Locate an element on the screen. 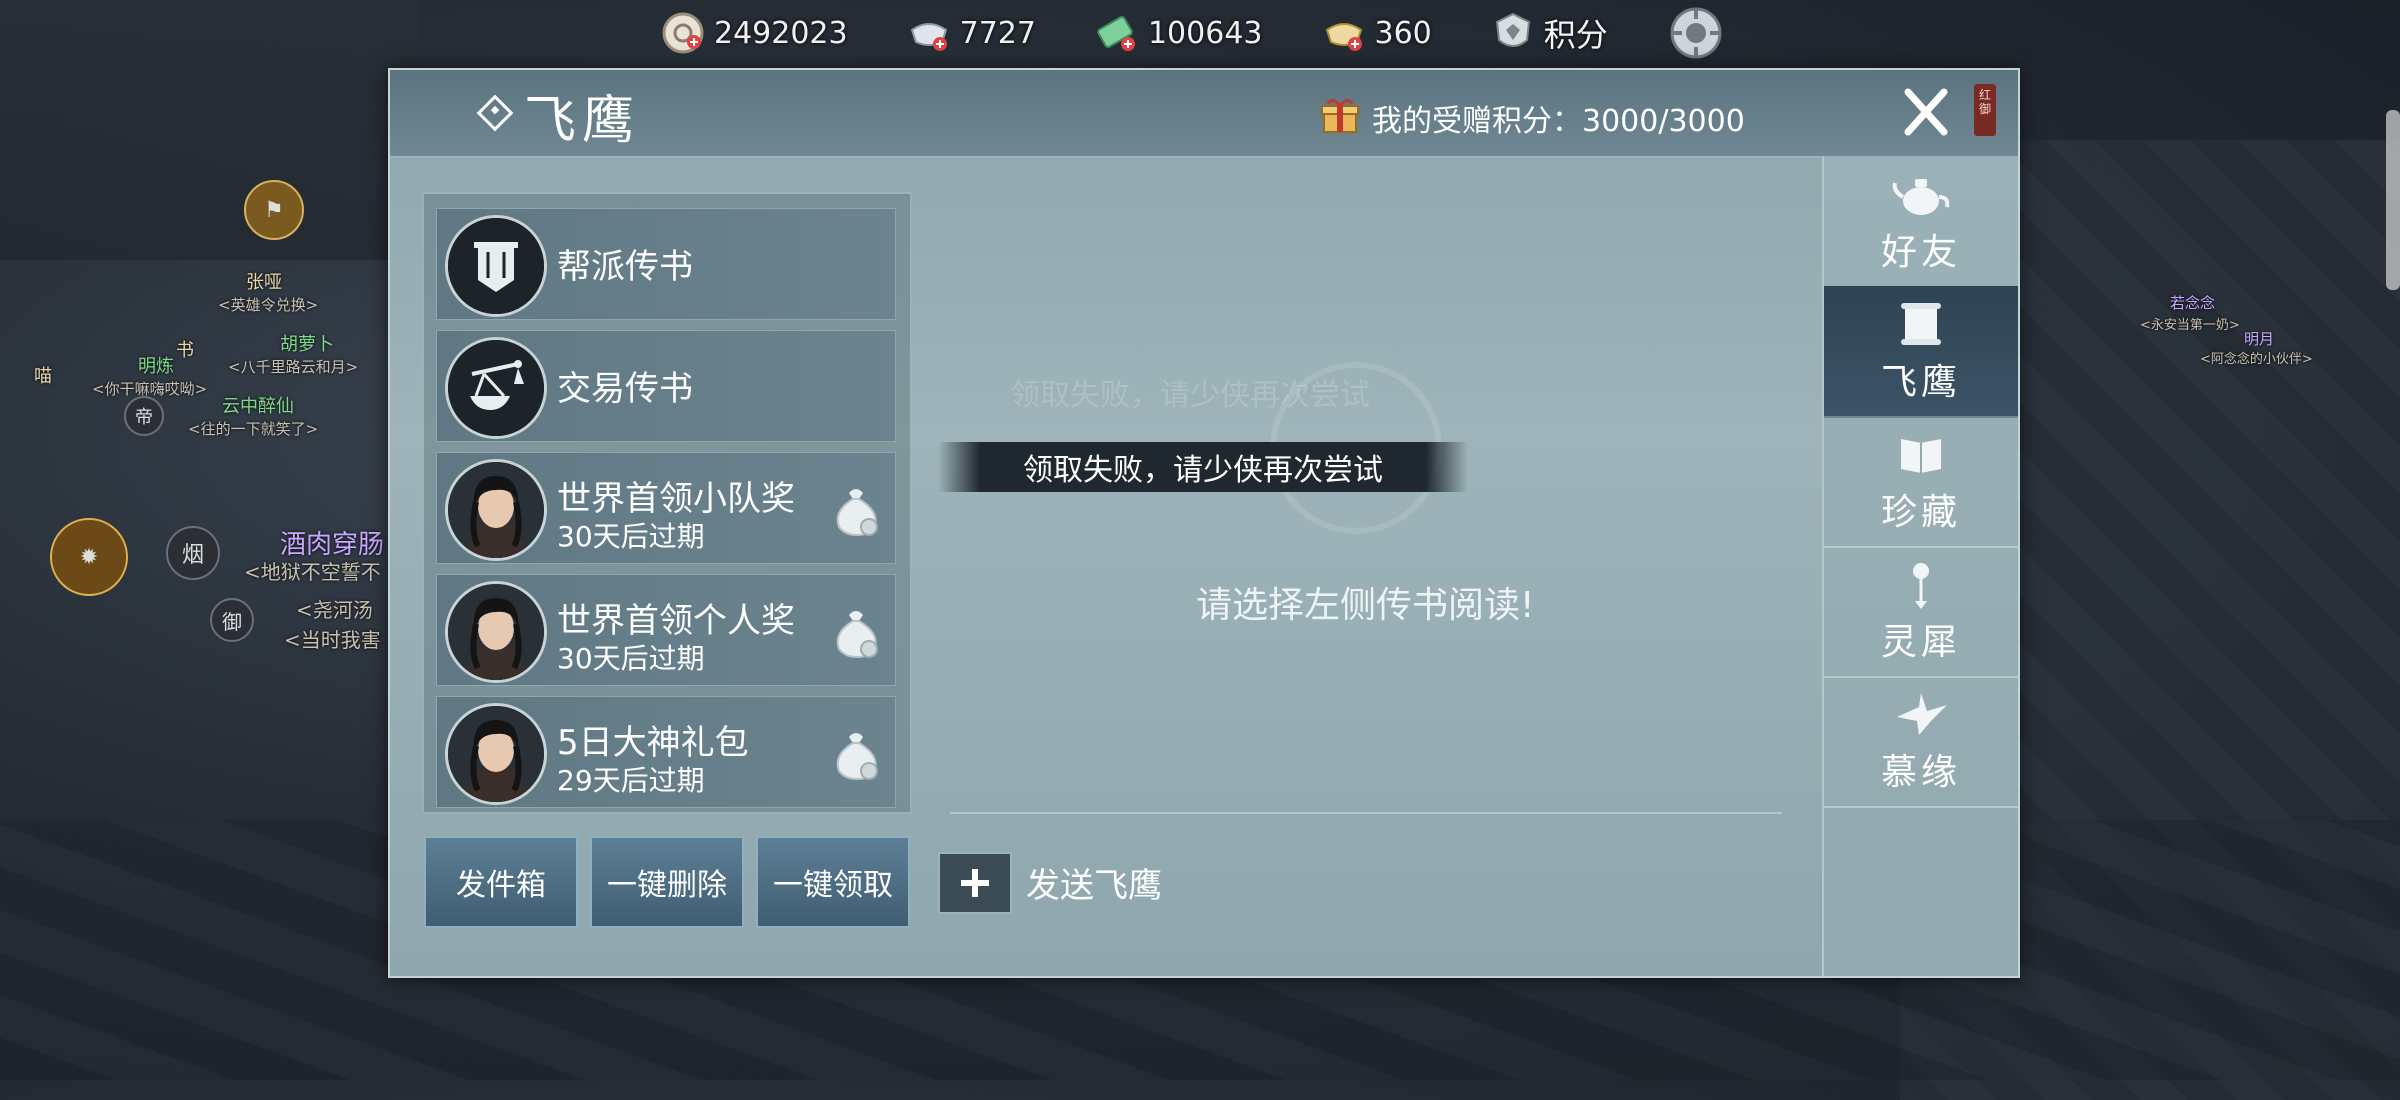 Image resolution: width=2400 pixels, height=1100 pixels. scroll-icon is located at coordinates (1921, 324).